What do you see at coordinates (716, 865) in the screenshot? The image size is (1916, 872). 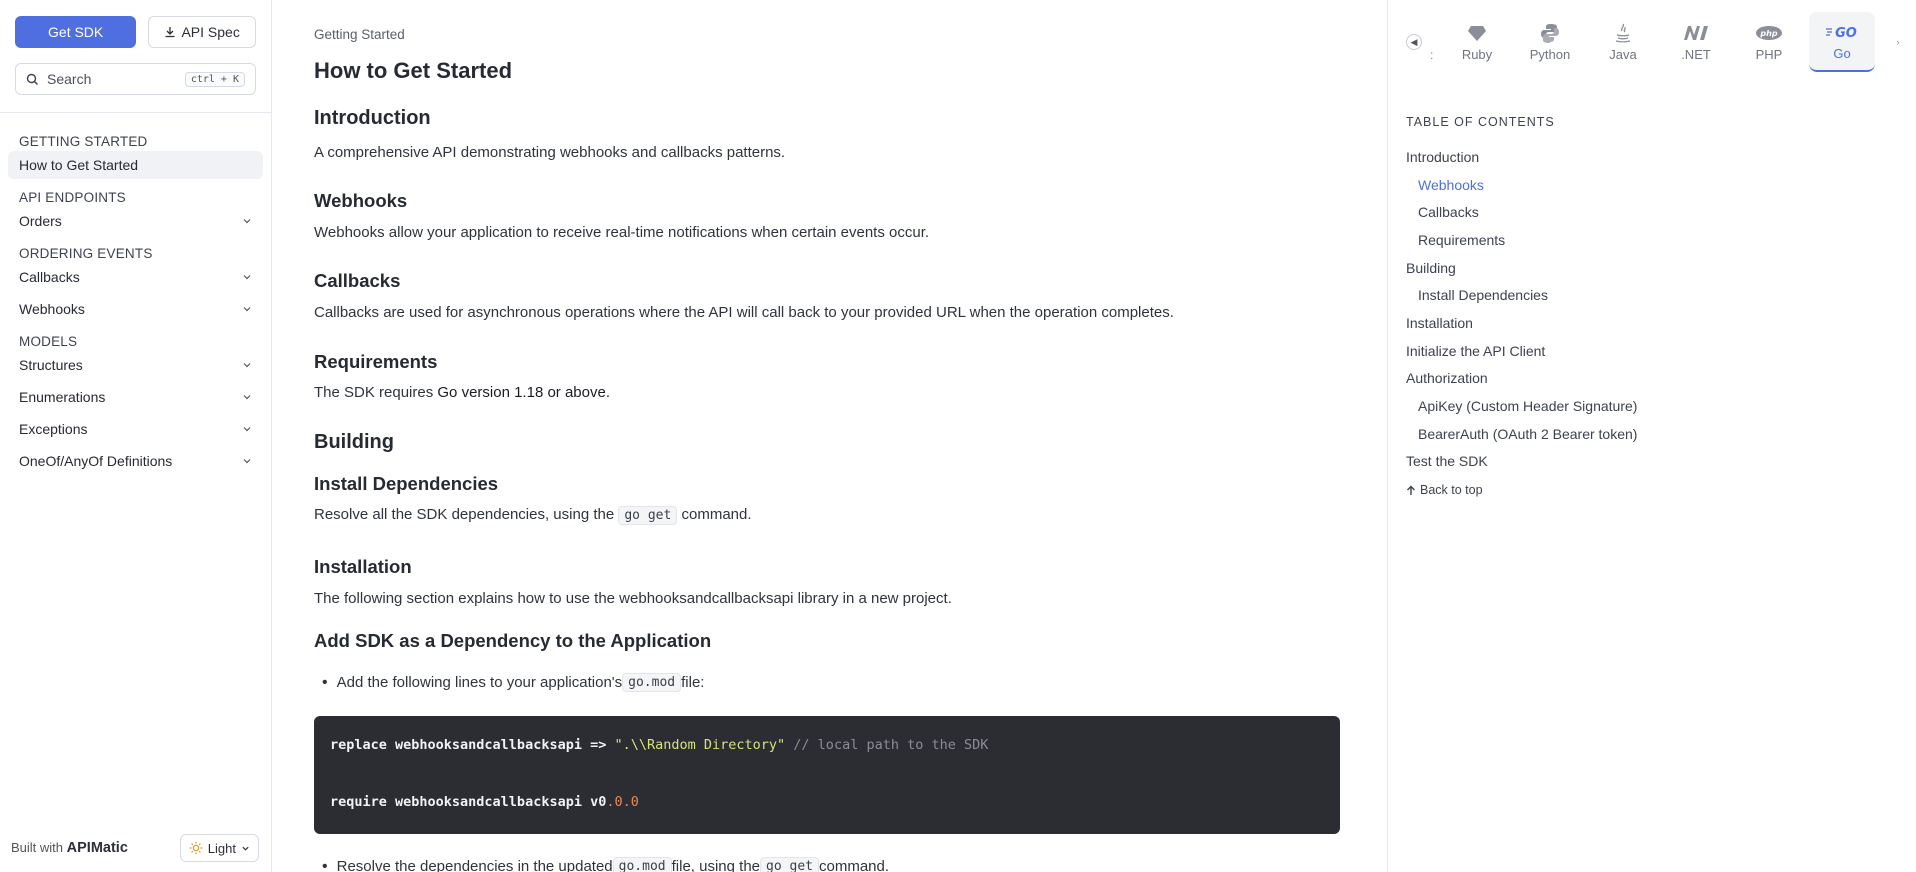 I see `bullet2-mid: file, using the` at bounding box center [716, 865].